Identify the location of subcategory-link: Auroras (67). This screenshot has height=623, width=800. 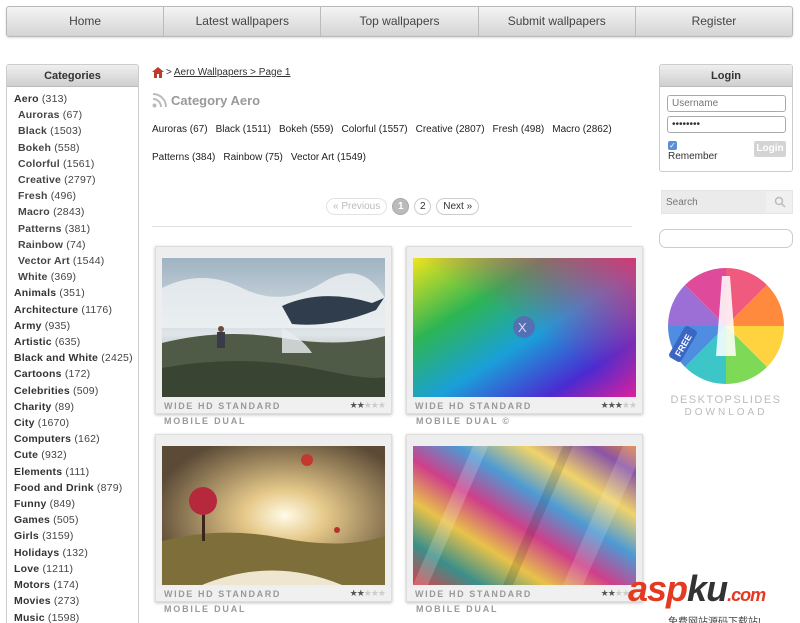
(180, 130).